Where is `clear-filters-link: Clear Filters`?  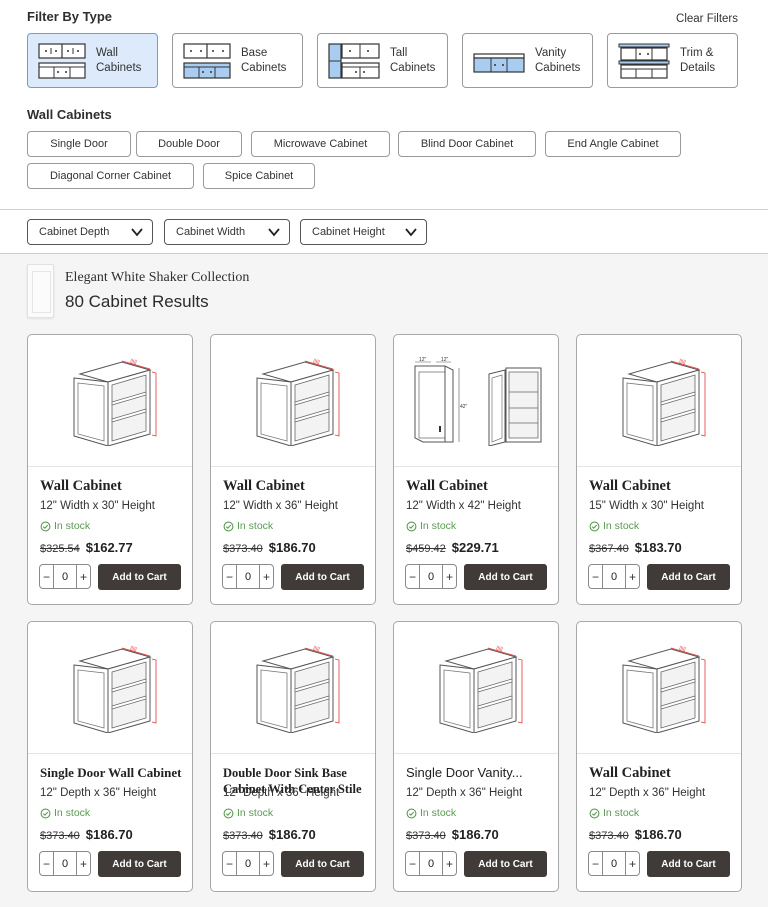
clear-filters-link: Clear Filters is located at coordinates (707, 19).